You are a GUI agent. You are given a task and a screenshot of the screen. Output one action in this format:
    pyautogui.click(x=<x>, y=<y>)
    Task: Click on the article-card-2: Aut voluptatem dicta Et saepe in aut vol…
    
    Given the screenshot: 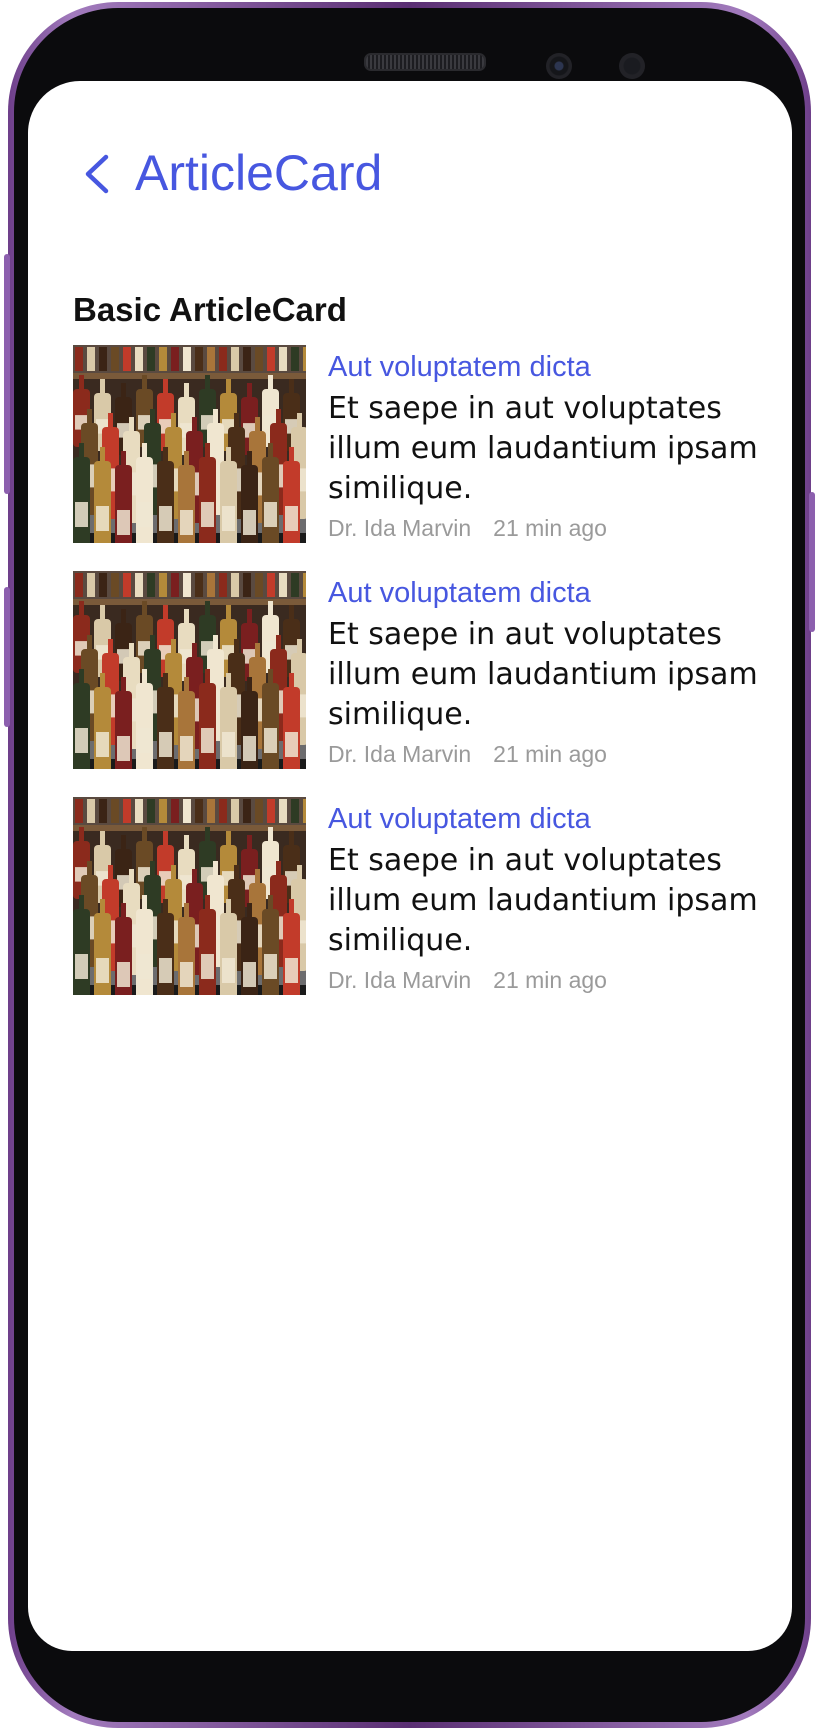 What is the action you would take?
    pyautogui.click(x=423, y=670)
    